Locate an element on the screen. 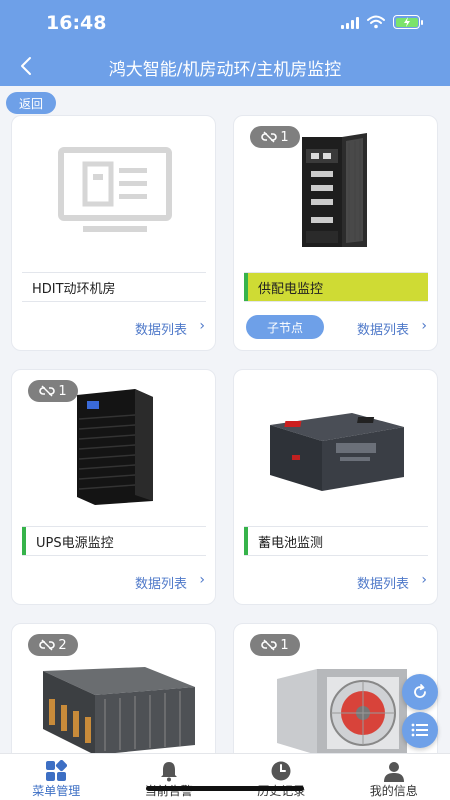  grid-icon is located at coordinates (56, 771).